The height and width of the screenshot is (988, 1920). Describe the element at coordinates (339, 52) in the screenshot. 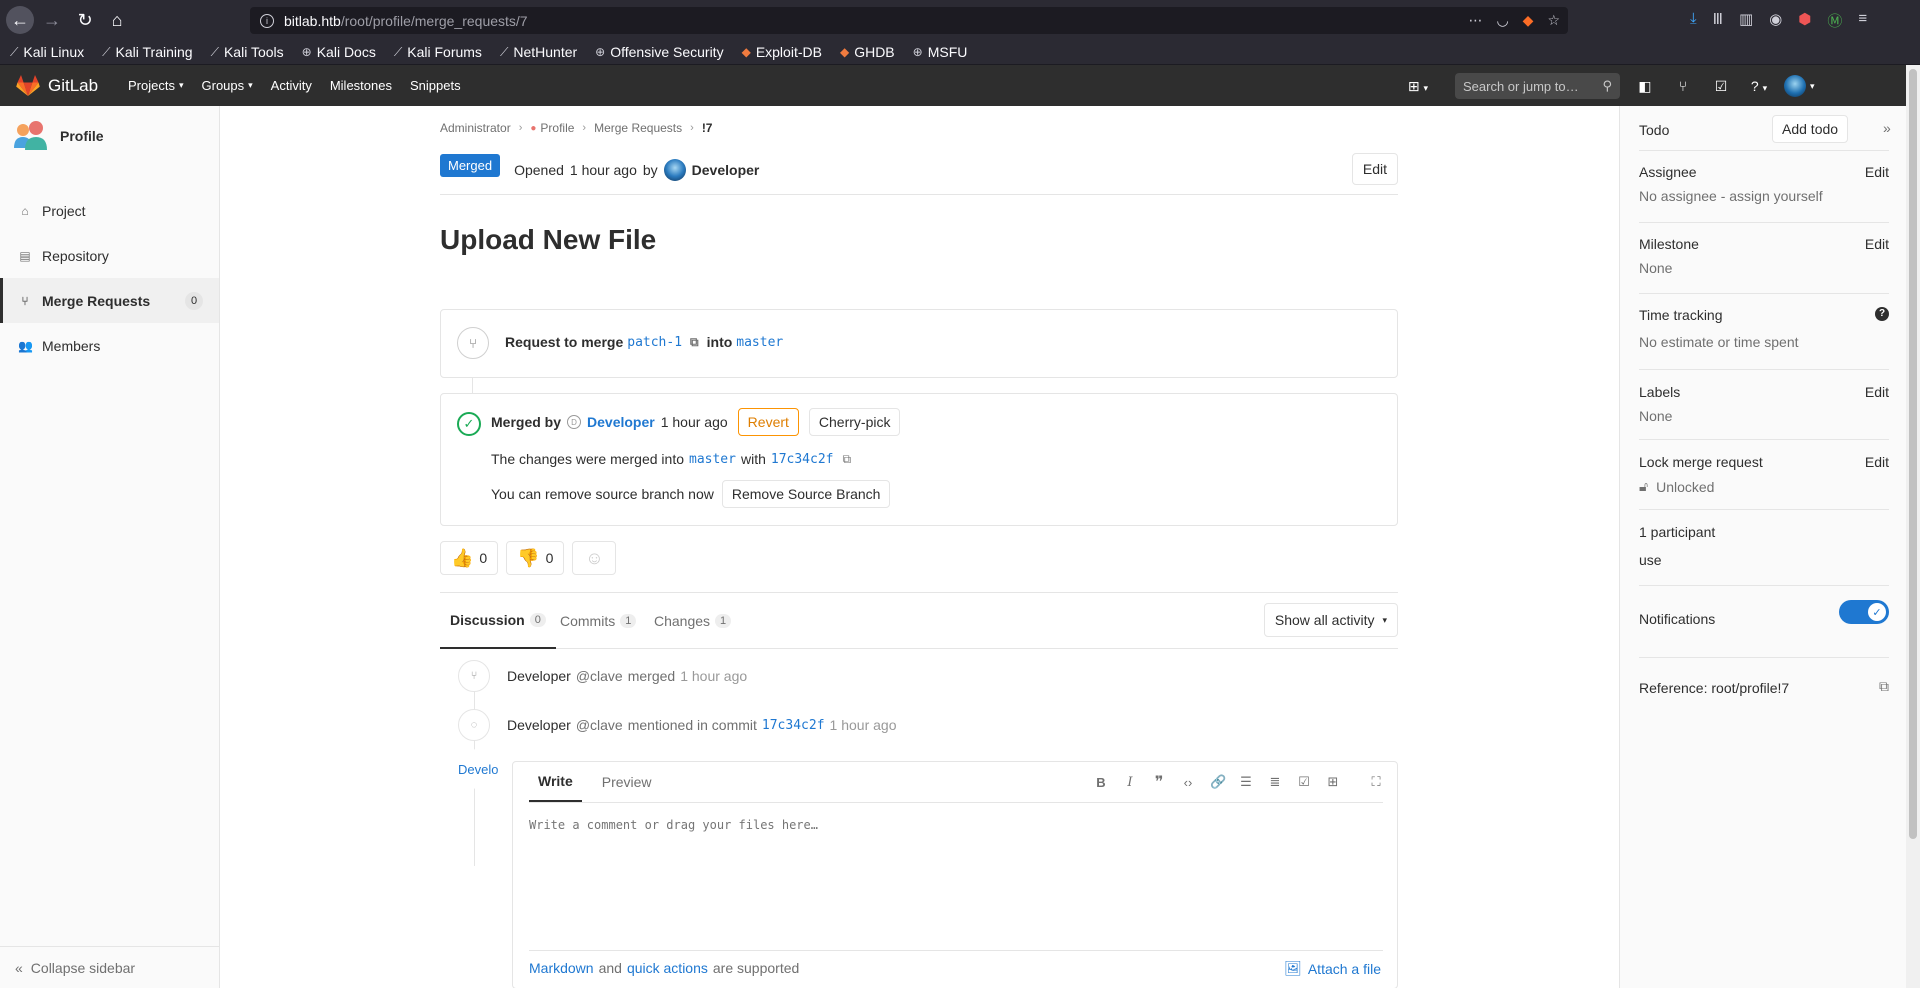

I see `bookmark-kali-docs: ⊕ Kali Docs` at that location.